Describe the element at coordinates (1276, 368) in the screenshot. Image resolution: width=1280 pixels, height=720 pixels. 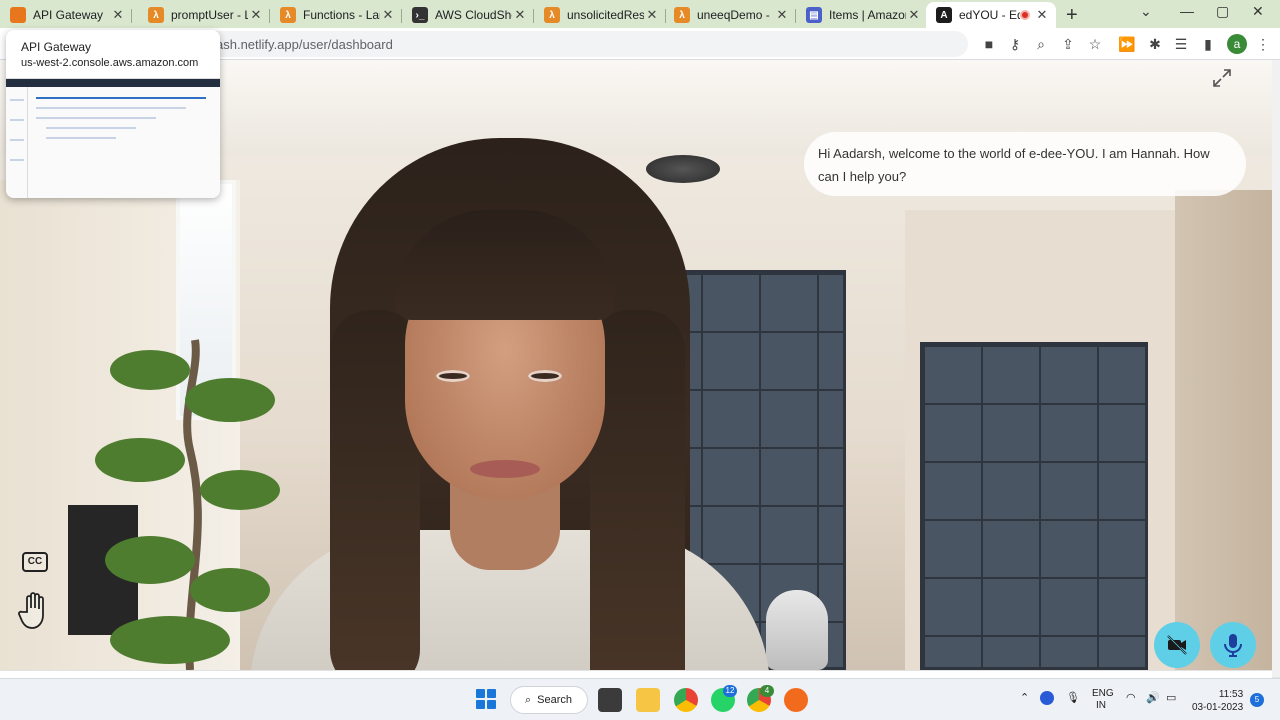
I see `vertical-scrollbar` at that location.